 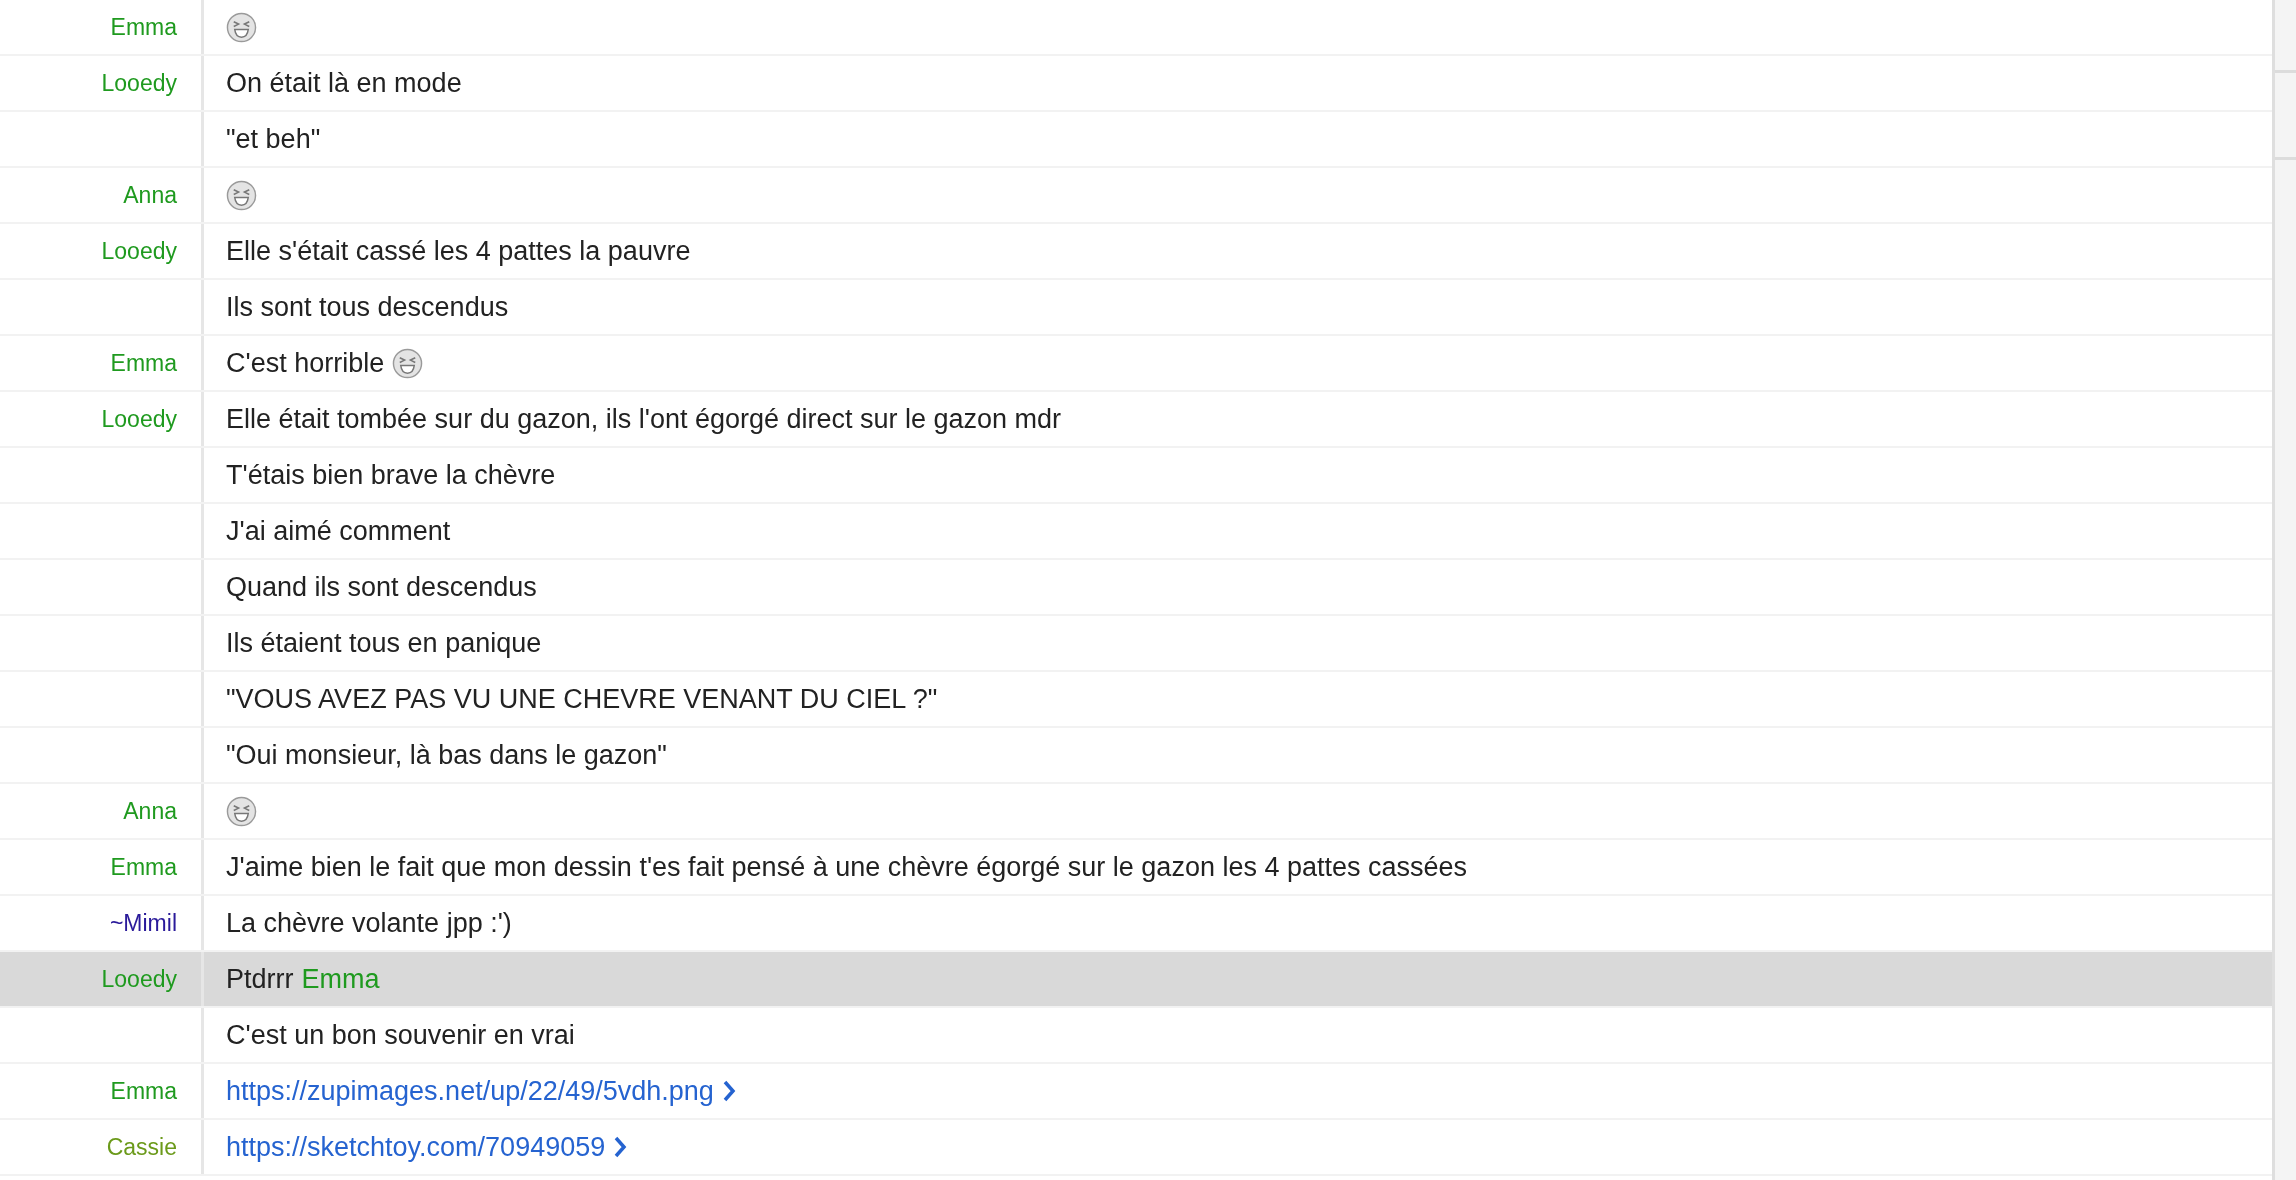 I want to click on author-name: Cassie, so click(x=141, y=1147).